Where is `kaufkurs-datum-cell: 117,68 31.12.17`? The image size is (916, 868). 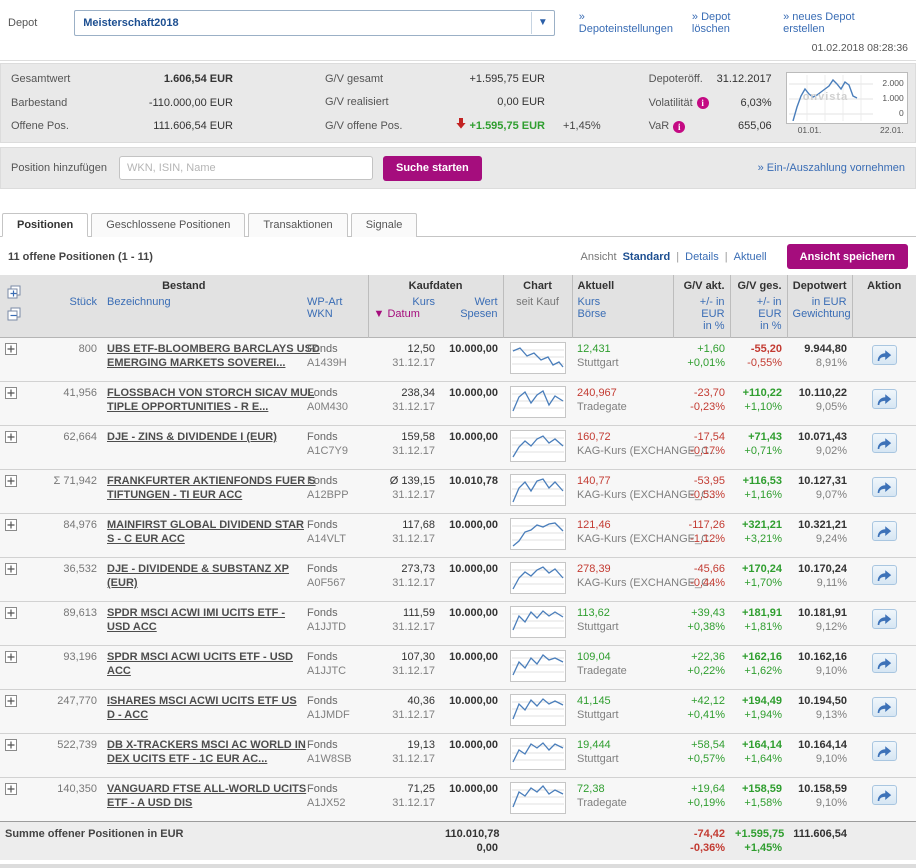 kaufkurs-datum-cell: 117,68 31.12.17 is located at coordinates (404, 535).